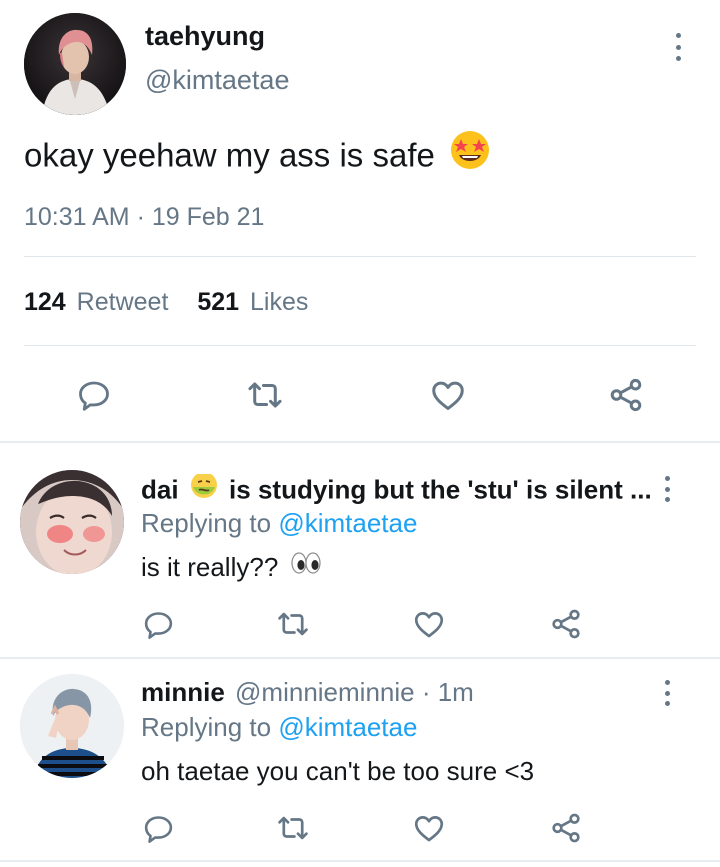 Image resolution: width=720 pixels, height=867 pixels. I want to click on display-name: dai, so click(160, 489).